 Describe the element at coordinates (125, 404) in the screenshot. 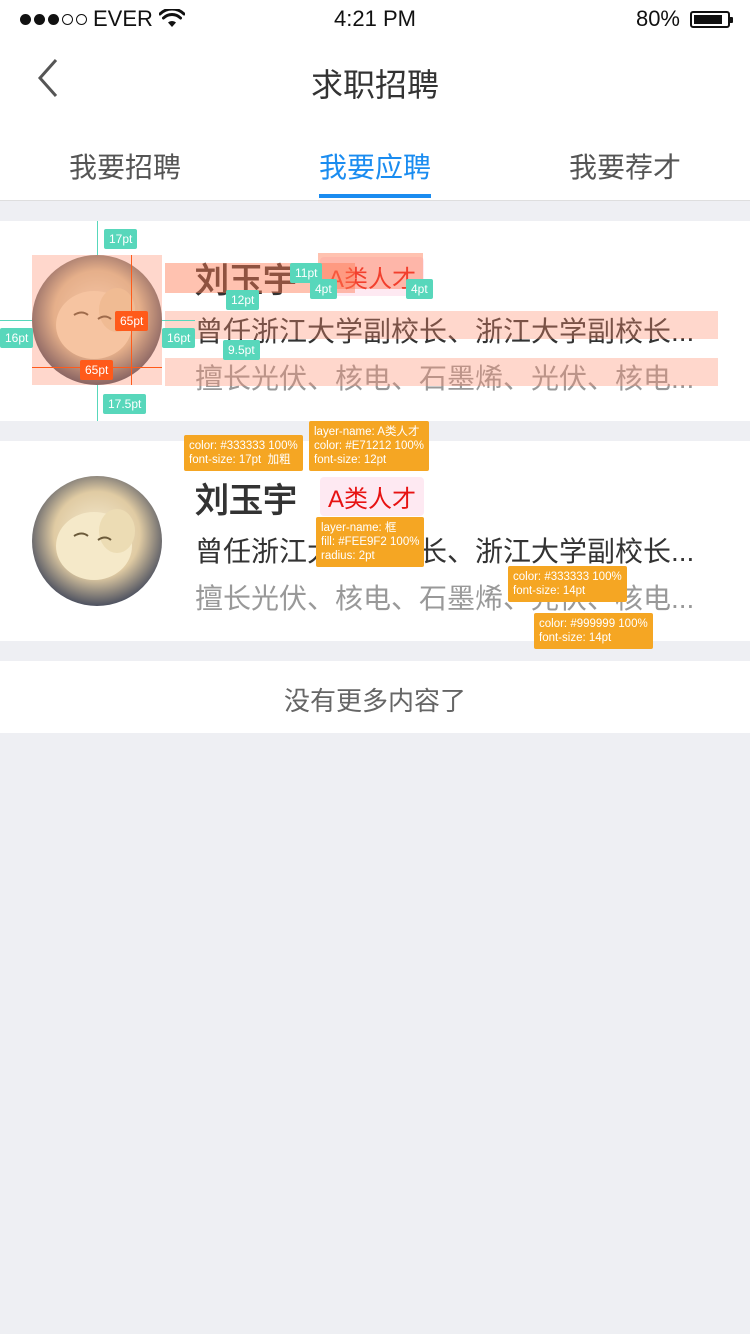

I see `measure-label: 17.5pt` at that location.